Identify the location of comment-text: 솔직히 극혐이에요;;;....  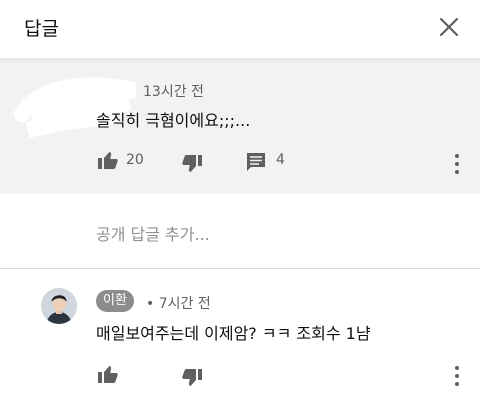
(173, 120).